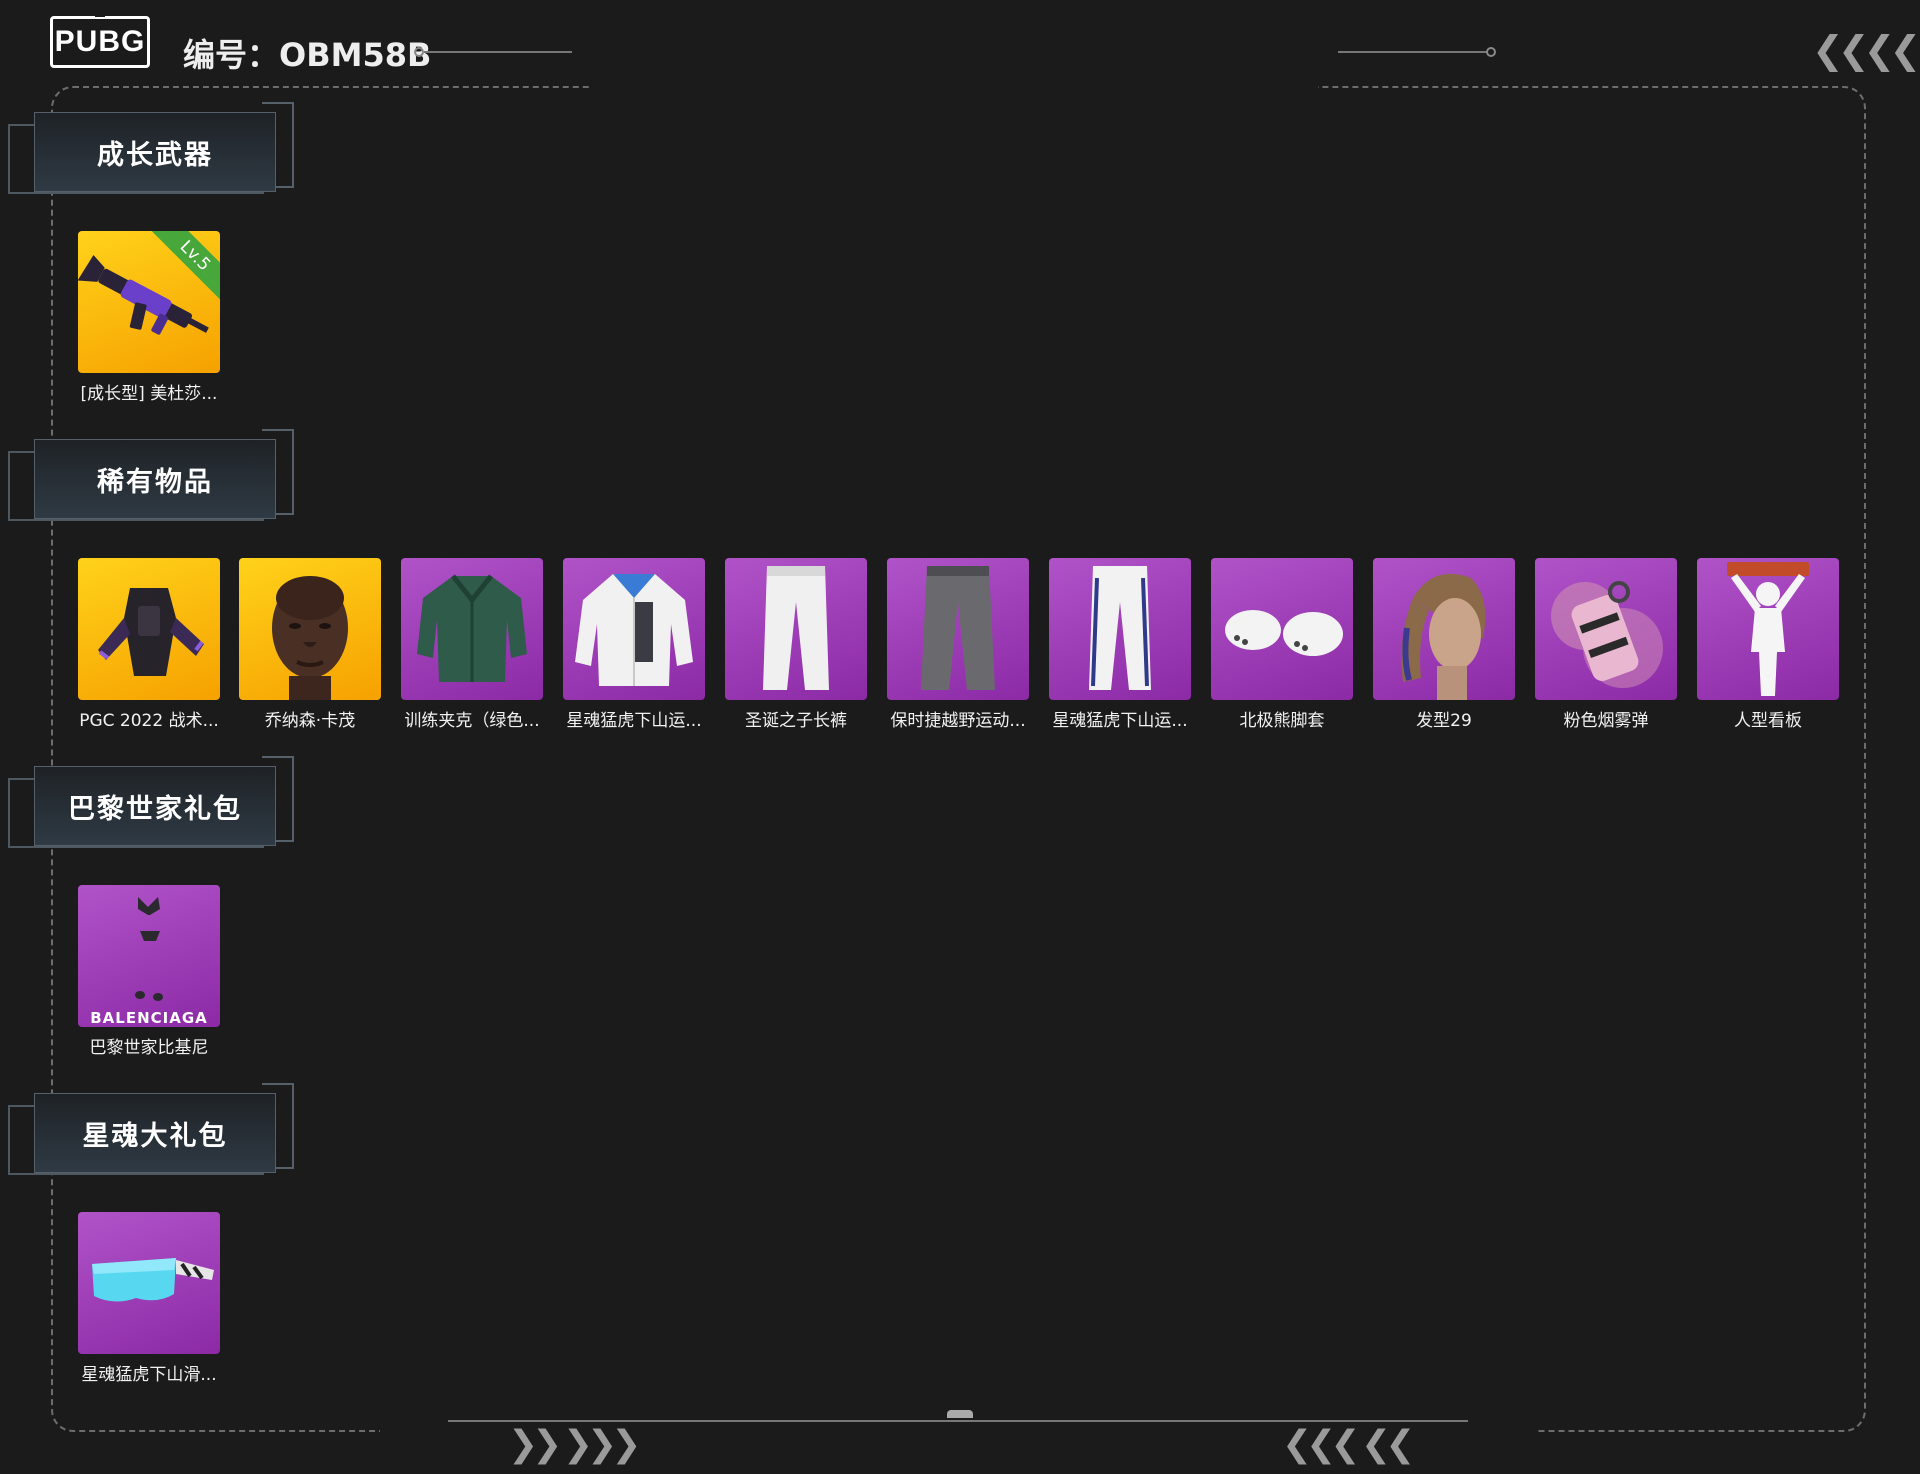 Image resolution: width=1920 pixels, height=1474 pixels. I want to click on section-title: 稀有物品, so click(155, 482).